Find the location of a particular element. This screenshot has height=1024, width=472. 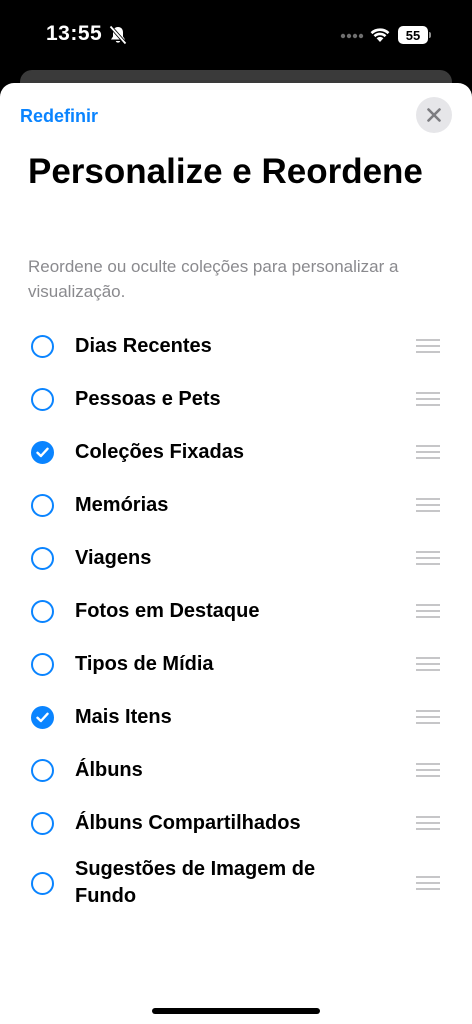

cellular-dots-icon is located at coordinates (352, 36).